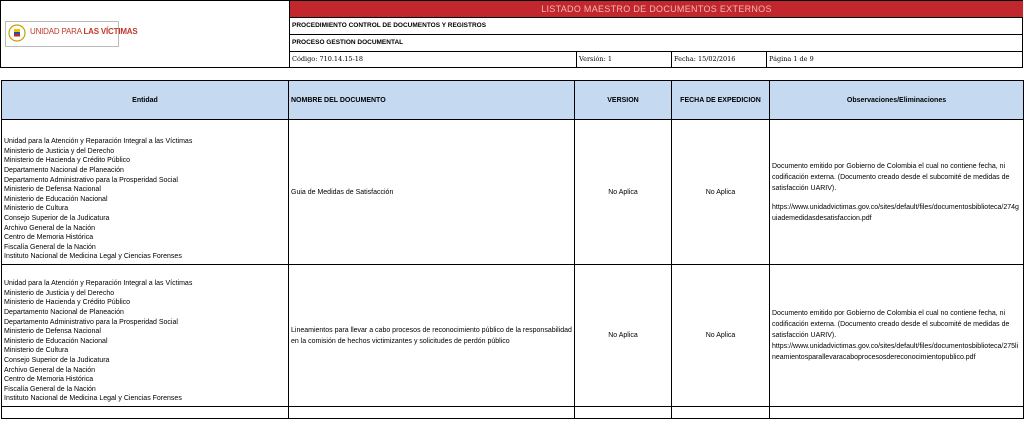  What do you see at coordinates (896, 100) in the screenshot?
I see `column-header-observaciones: Observaciones/Eliminaciones` at bounding box center [896, 100].